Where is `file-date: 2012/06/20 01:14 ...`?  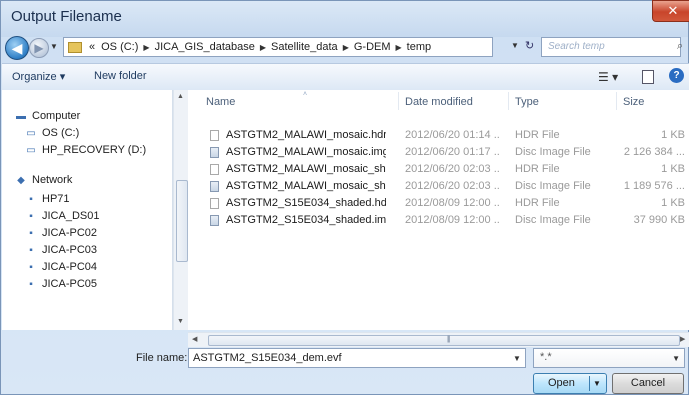
file-date: 2012/06/20 01:14 ... is located at coordinates (452, 135).